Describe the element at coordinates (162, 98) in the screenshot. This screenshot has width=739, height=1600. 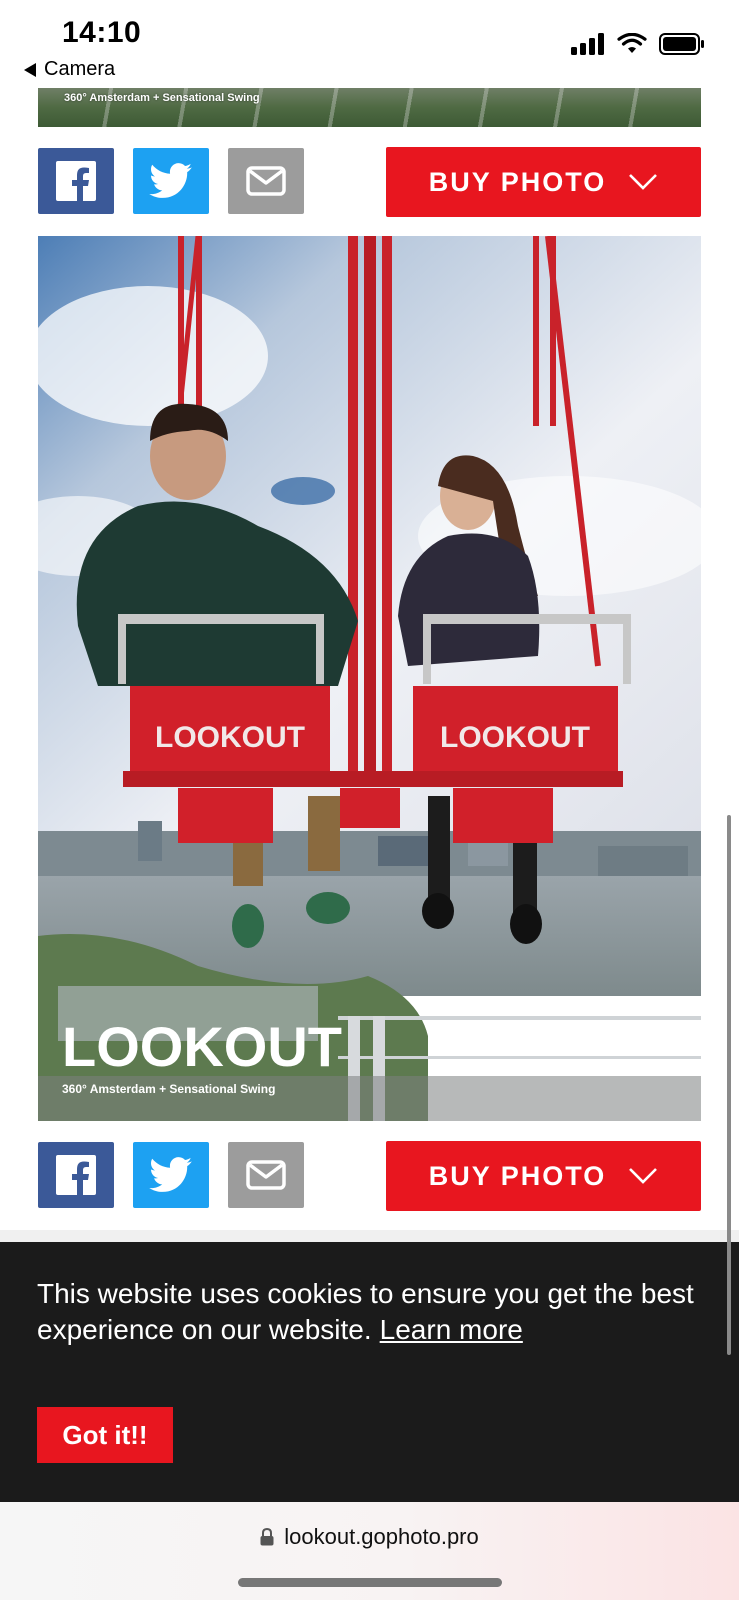
I see `photo-caption: 360° Amsterdam + Sensational Swing` at that location.